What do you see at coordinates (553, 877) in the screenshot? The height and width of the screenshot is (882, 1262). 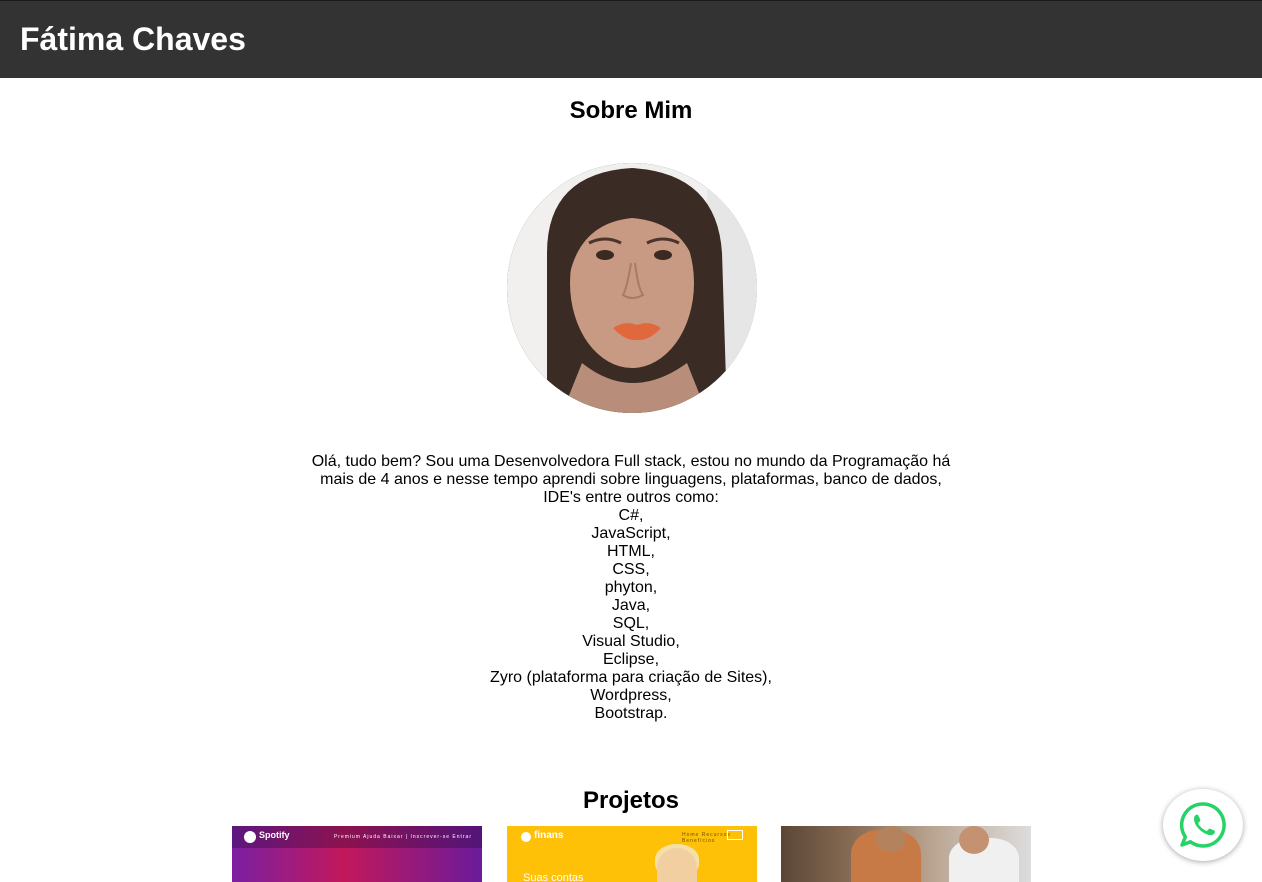 I see `finans-tagline: Suas contas` at bounding box center [553, 877].